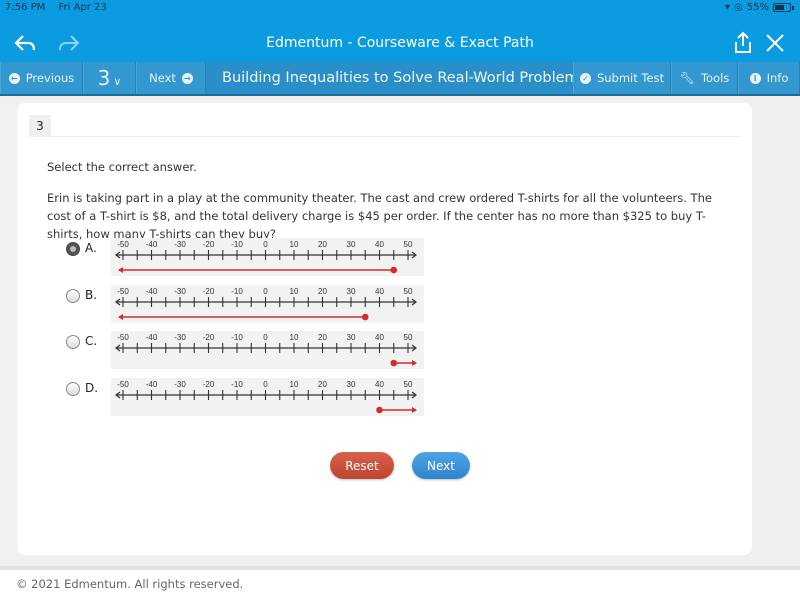 The width and height of the screenshot is (800, 600). I want to click on status-bar-right: ▾ ◎ 55%, so click(759, 7).